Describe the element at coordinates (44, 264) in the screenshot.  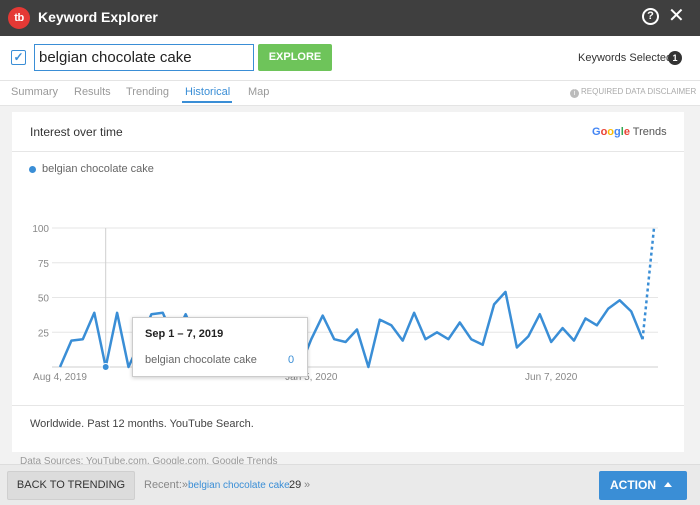
I see `y-tick-label: 75` at that location.